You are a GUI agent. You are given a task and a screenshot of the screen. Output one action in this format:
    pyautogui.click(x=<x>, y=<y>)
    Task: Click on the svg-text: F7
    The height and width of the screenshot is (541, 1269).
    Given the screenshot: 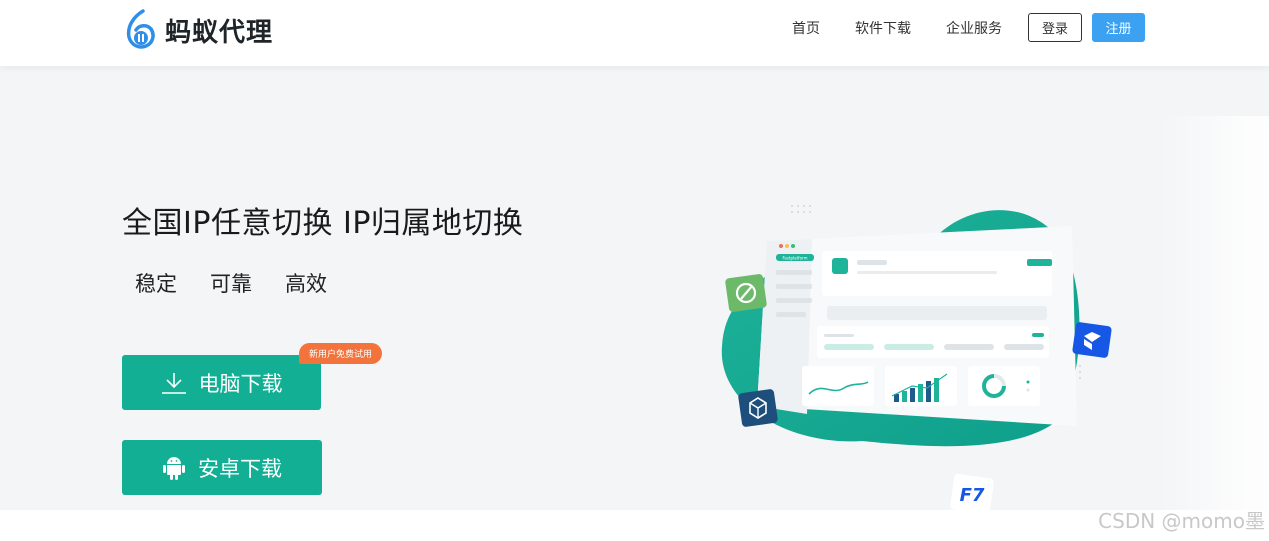 What is the action you would take?
    pyautogui.click(x=972, y=495)
    